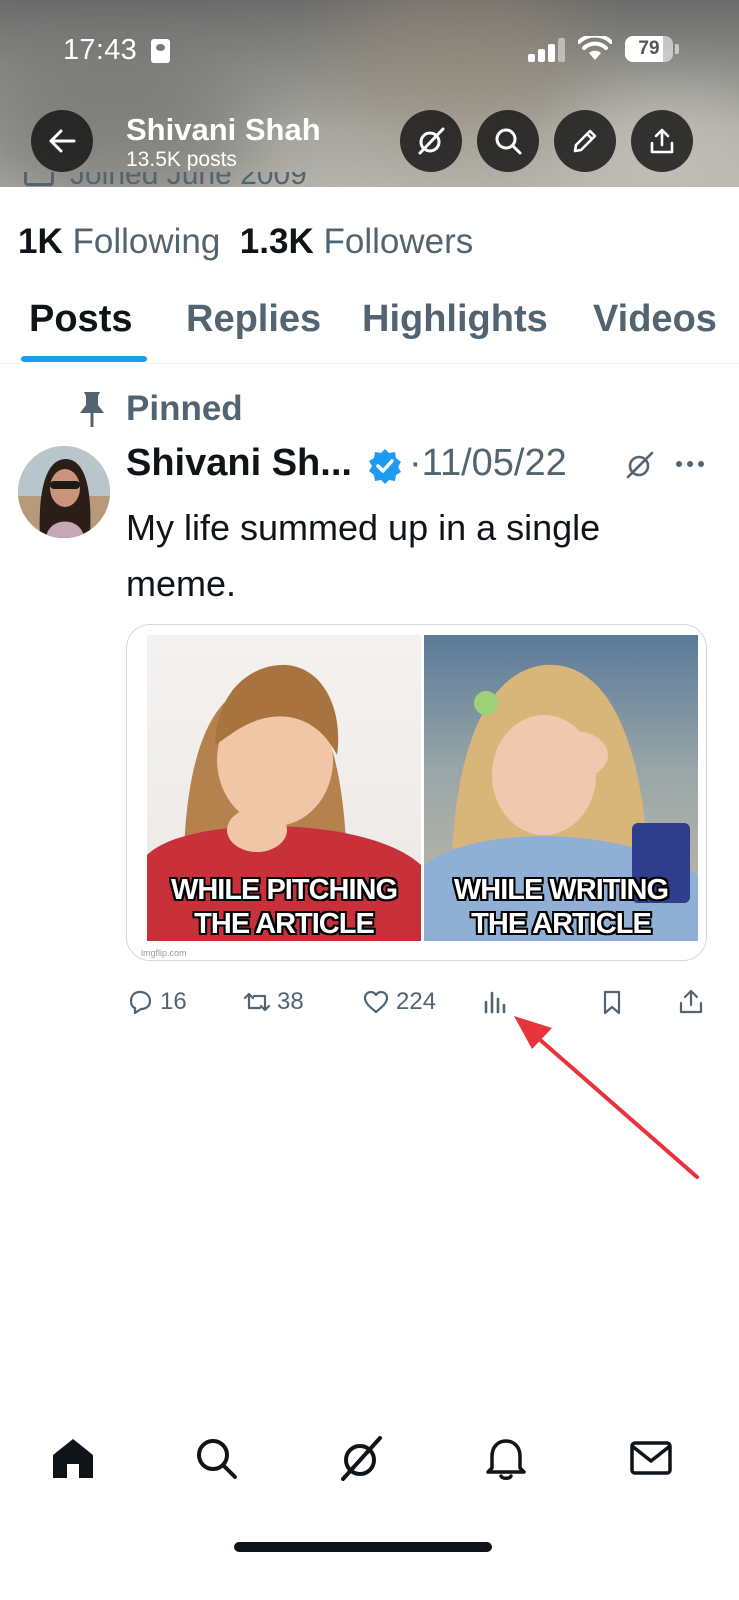  I want to click on tab-highlights: Highlights, so click(455, 319).